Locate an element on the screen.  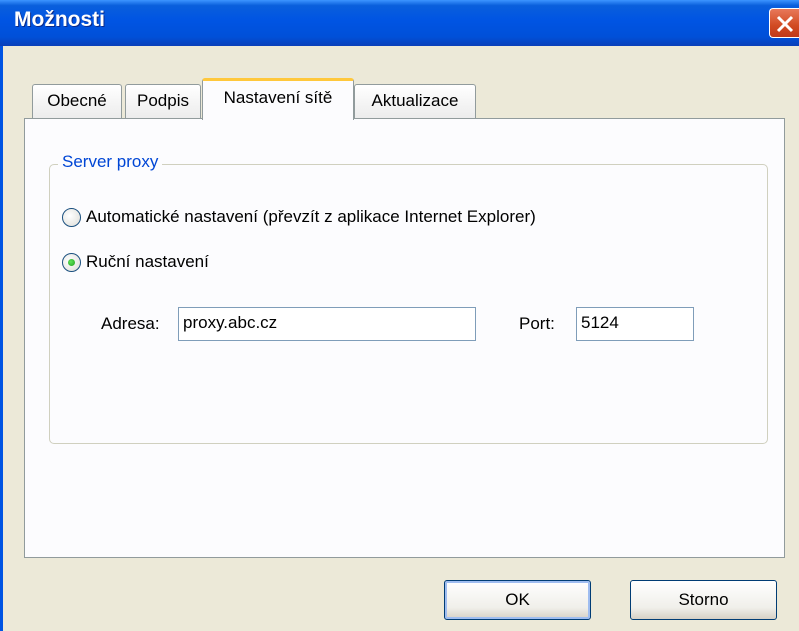
ok-button: OK is located at coordinates (517, 600).